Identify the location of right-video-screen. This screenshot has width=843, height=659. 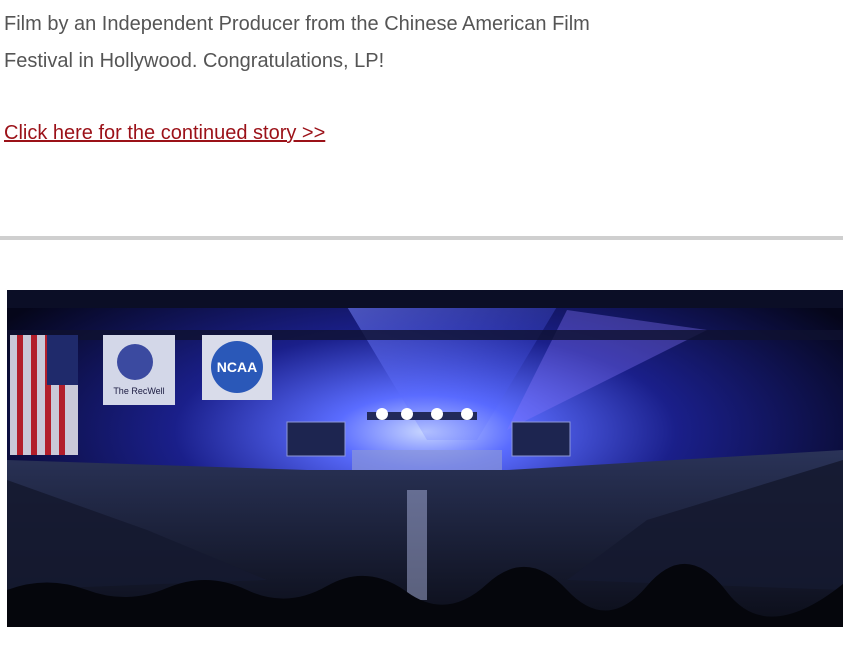
(541, 439).